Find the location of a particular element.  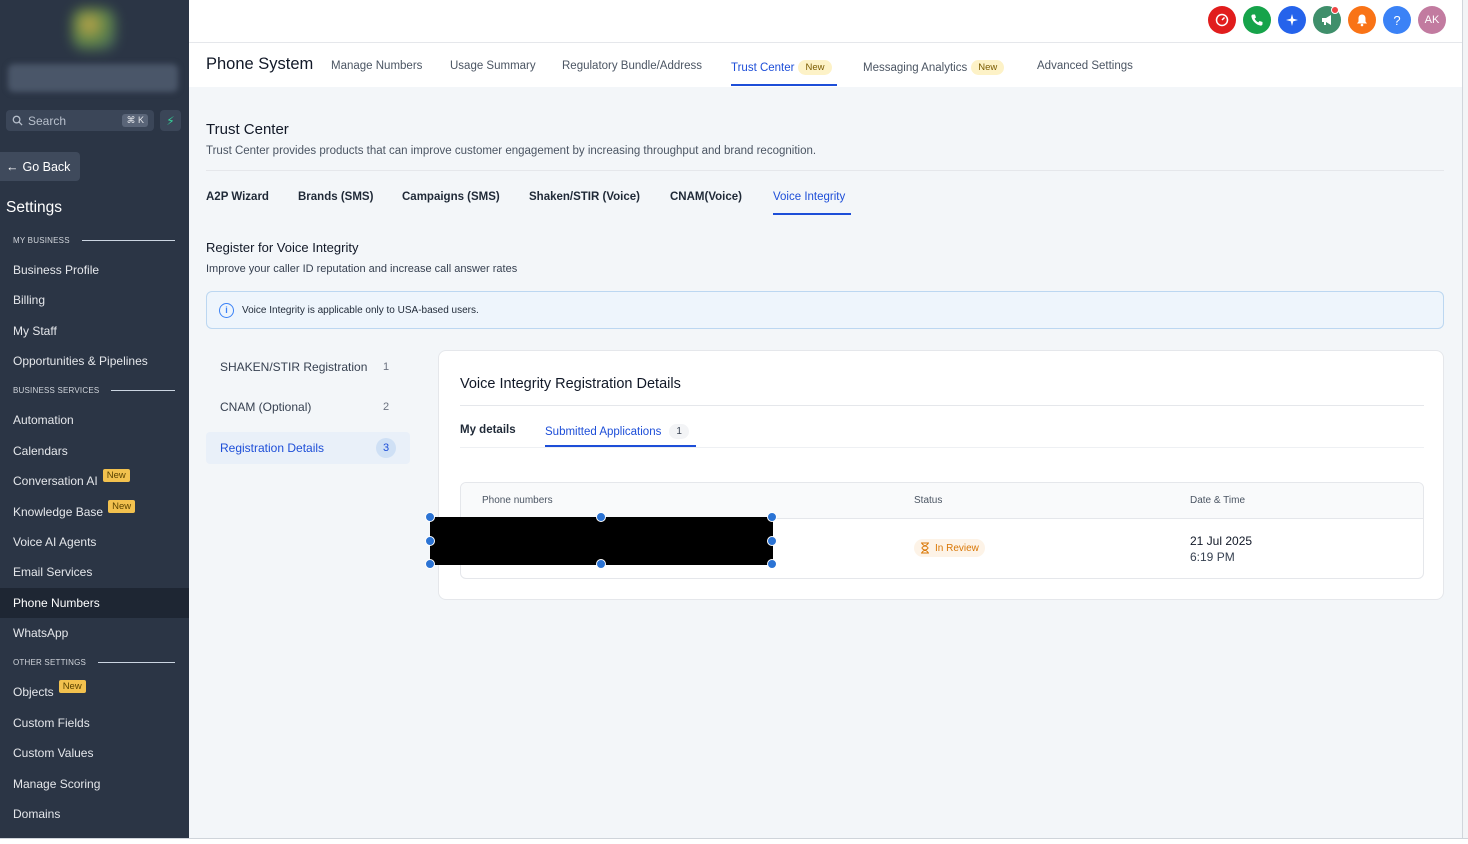

section-other-settings: OTHER SETTINGS is located at coordinates (94, 662).